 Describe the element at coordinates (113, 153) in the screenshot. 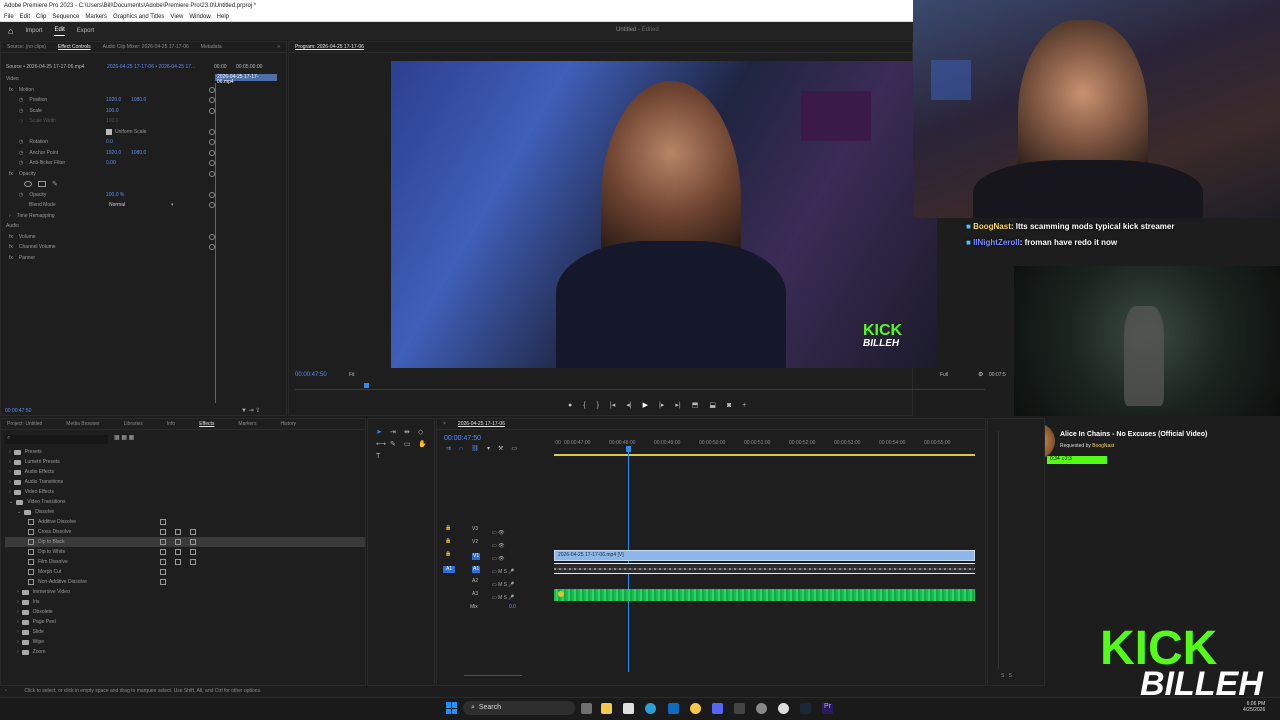

I see `anchor-x: 1920.0` at that location.